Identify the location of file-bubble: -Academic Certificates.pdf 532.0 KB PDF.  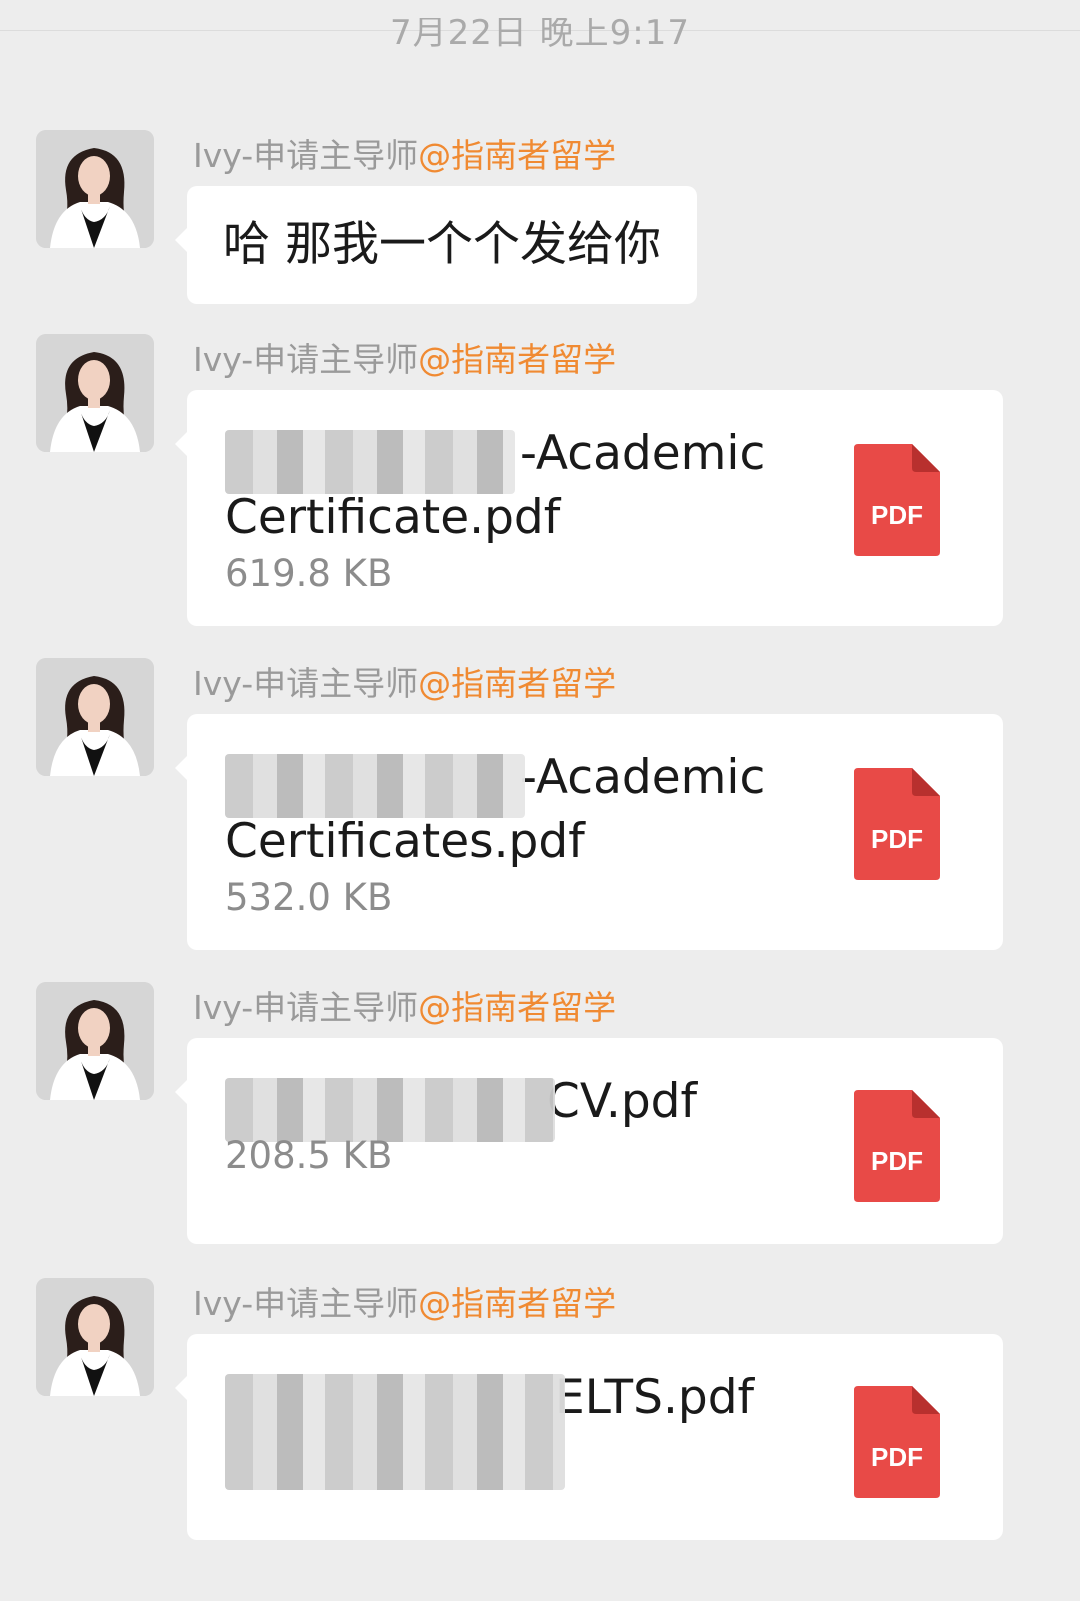
(589, 832).